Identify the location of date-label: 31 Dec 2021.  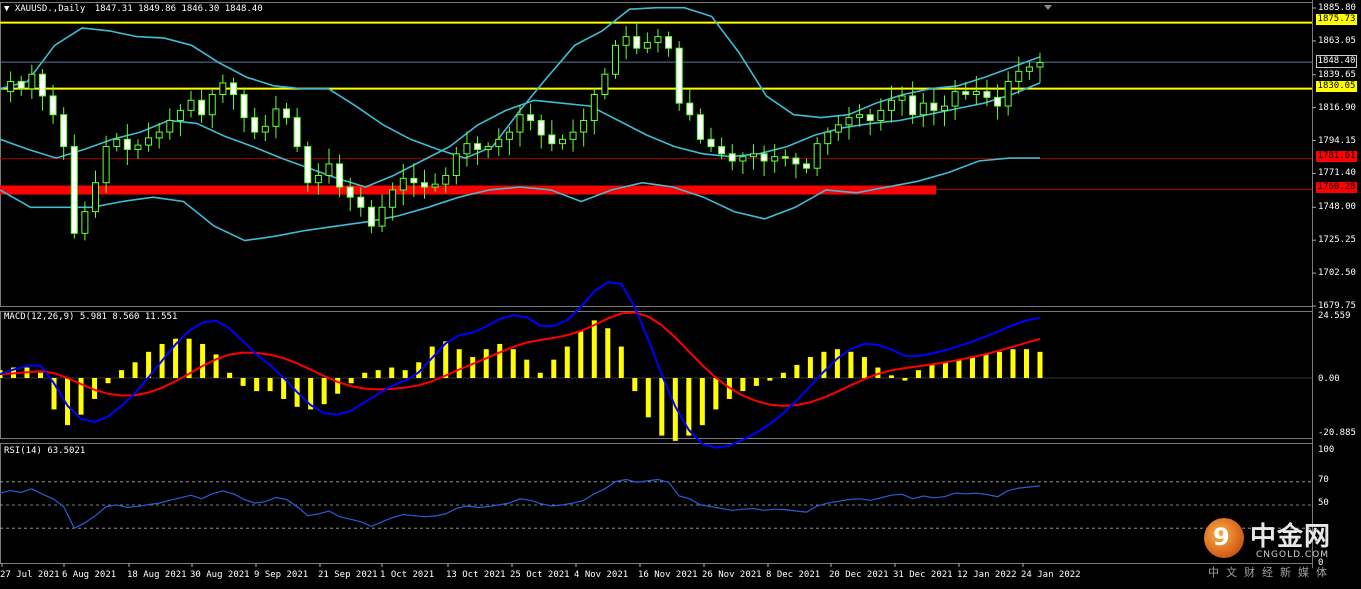
(923, 575).